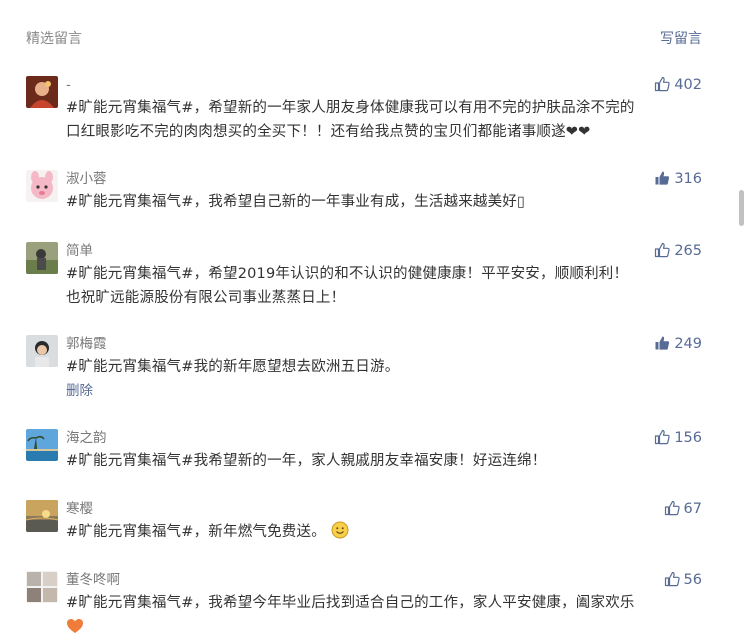 The width and height of the screenshot is (744, 642). What do you see at coordinates (75, 630) in the screenshot?
I see `heart-emoji-icon` at bounding box center [75, 630].